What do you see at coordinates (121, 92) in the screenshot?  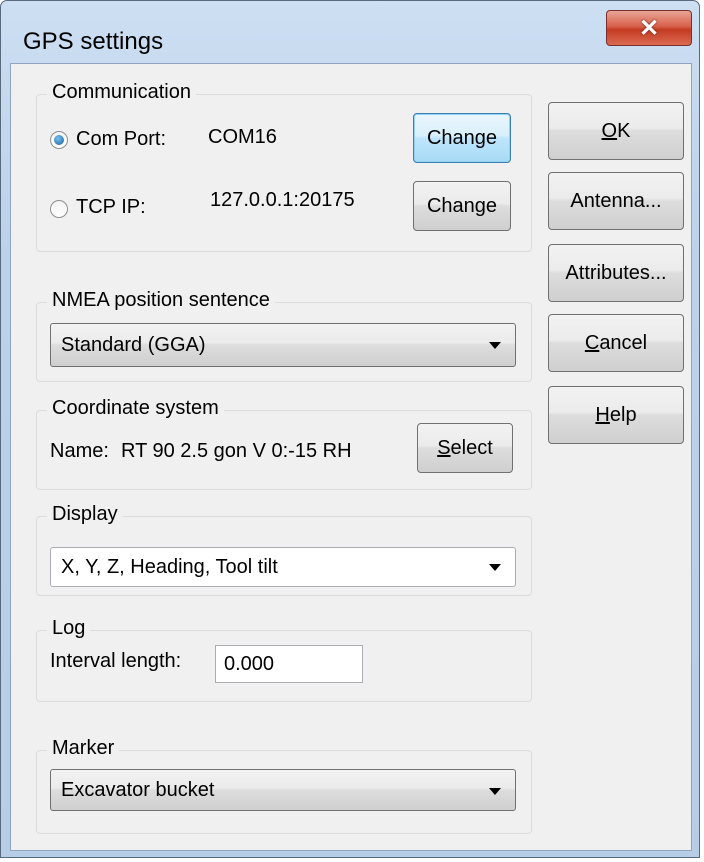 I see `communication-legend: Communication` at bounding box center [121, 92].